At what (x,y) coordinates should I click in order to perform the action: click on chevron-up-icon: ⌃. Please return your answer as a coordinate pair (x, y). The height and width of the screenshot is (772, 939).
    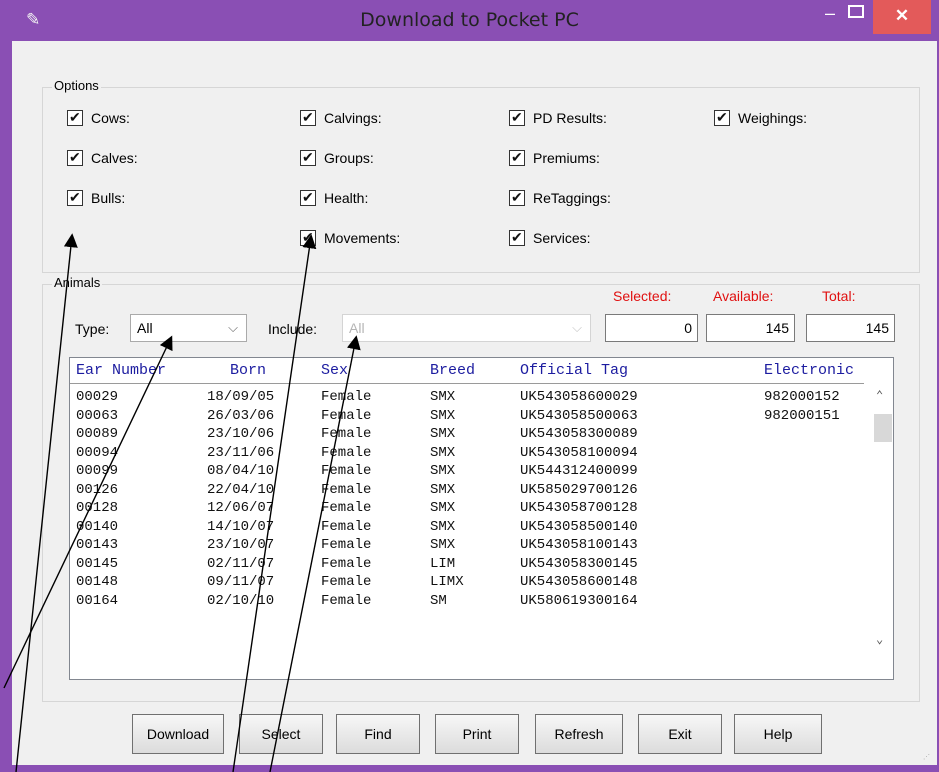
    Looking at the image, I should click on (879, 395).